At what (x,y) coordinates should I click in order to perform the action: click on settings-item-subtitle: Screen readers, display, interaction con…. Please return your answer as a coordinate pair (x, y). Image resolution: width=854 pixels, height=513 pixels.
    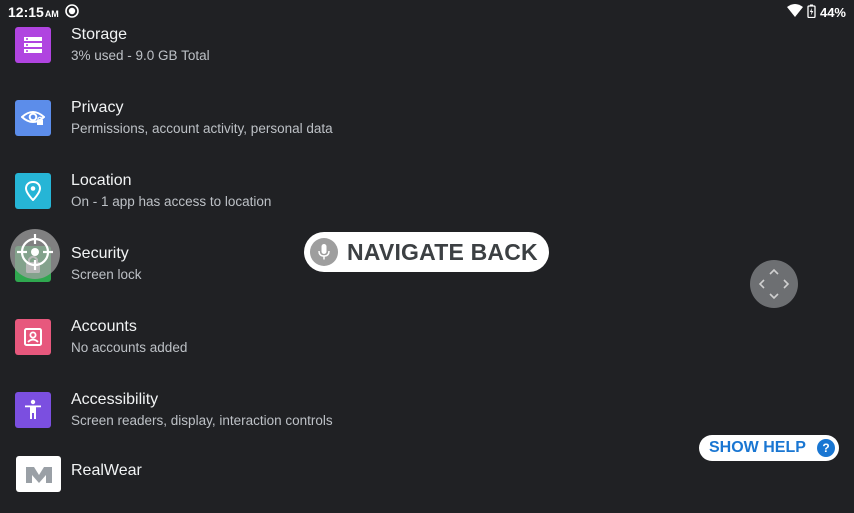
    Looking at the image, I should click on (202, 420).